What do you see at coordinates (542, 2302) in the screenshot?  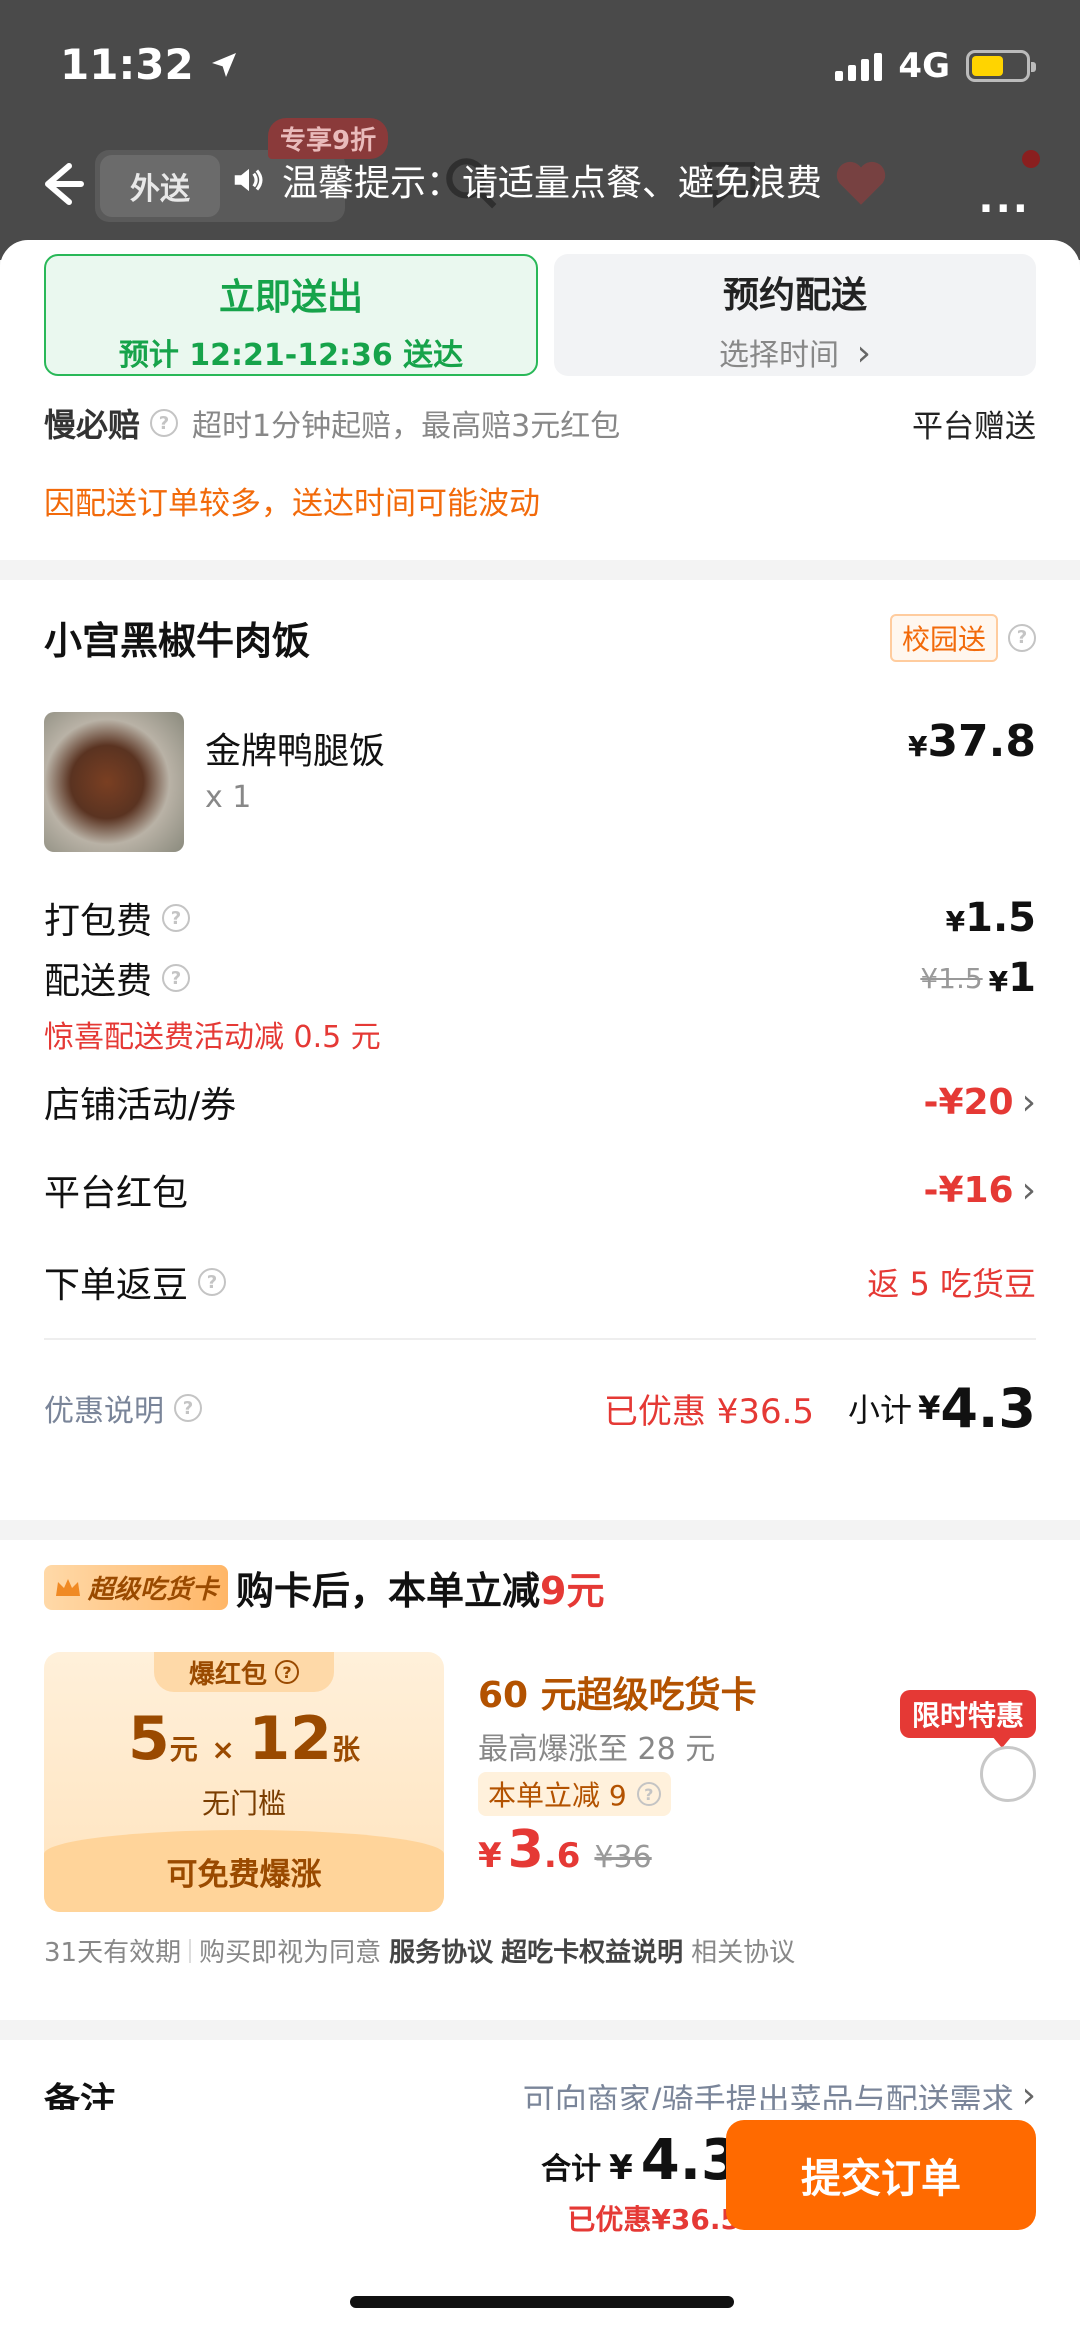 I see `home-indicator` at bounding box center [542, 2302].